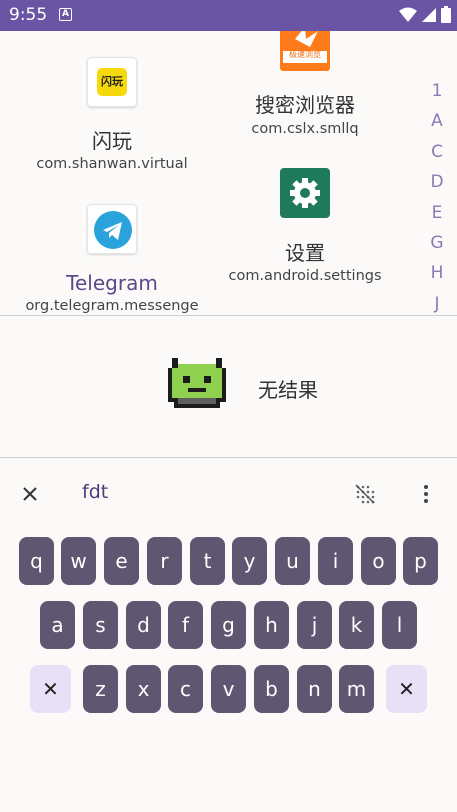 The height and width of the screenshot is (812, 457). Describe the element at coordinates (95, 492) in the screenshot. I see `search-input: fdt` at that location.